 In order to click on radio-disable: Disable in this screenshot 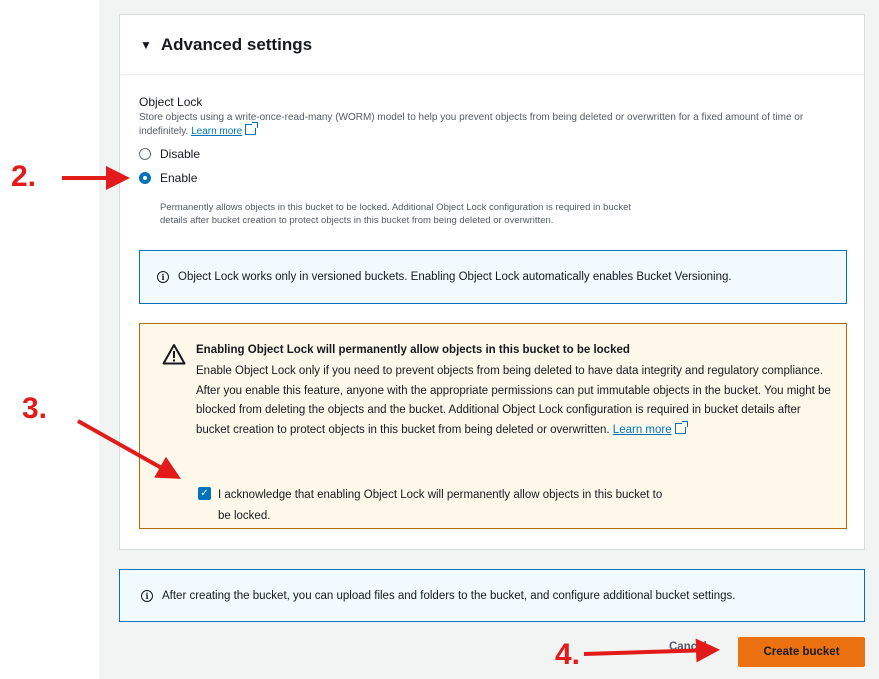, I will do `click(169, 154)`.